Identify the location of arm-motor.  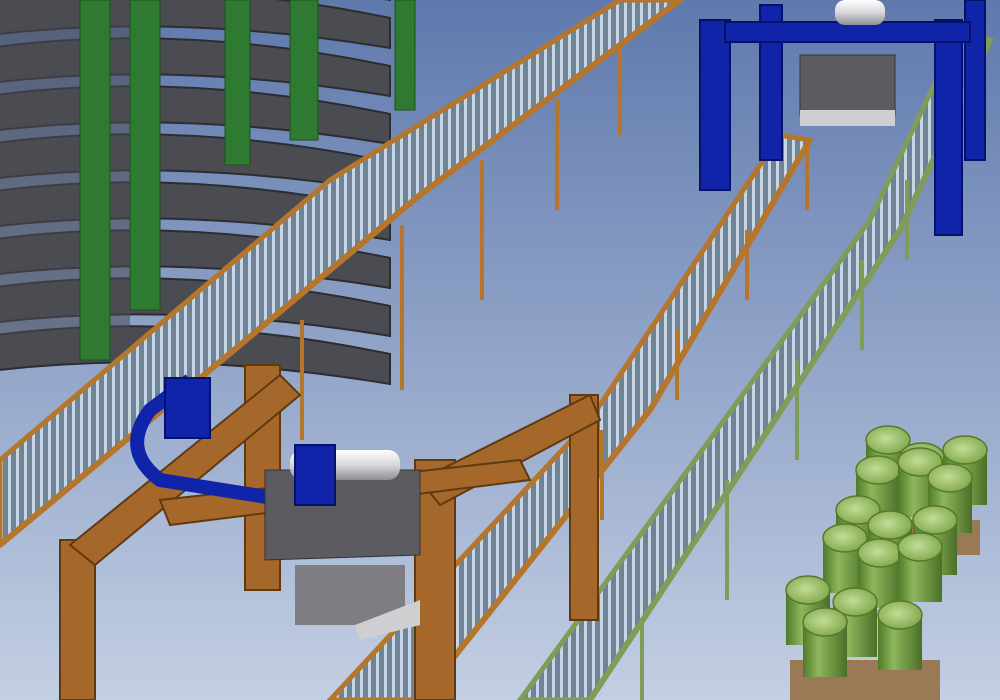
(187, 408).